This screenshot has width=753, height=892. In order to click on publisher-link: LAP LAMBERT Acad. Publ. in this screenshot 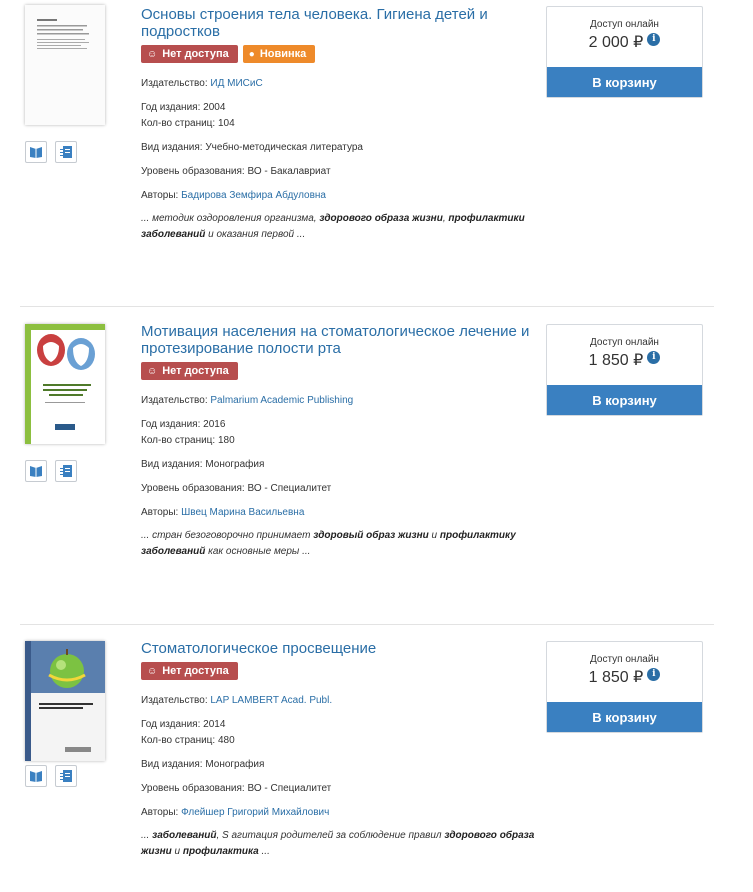, I will do `click(271, 700)`.